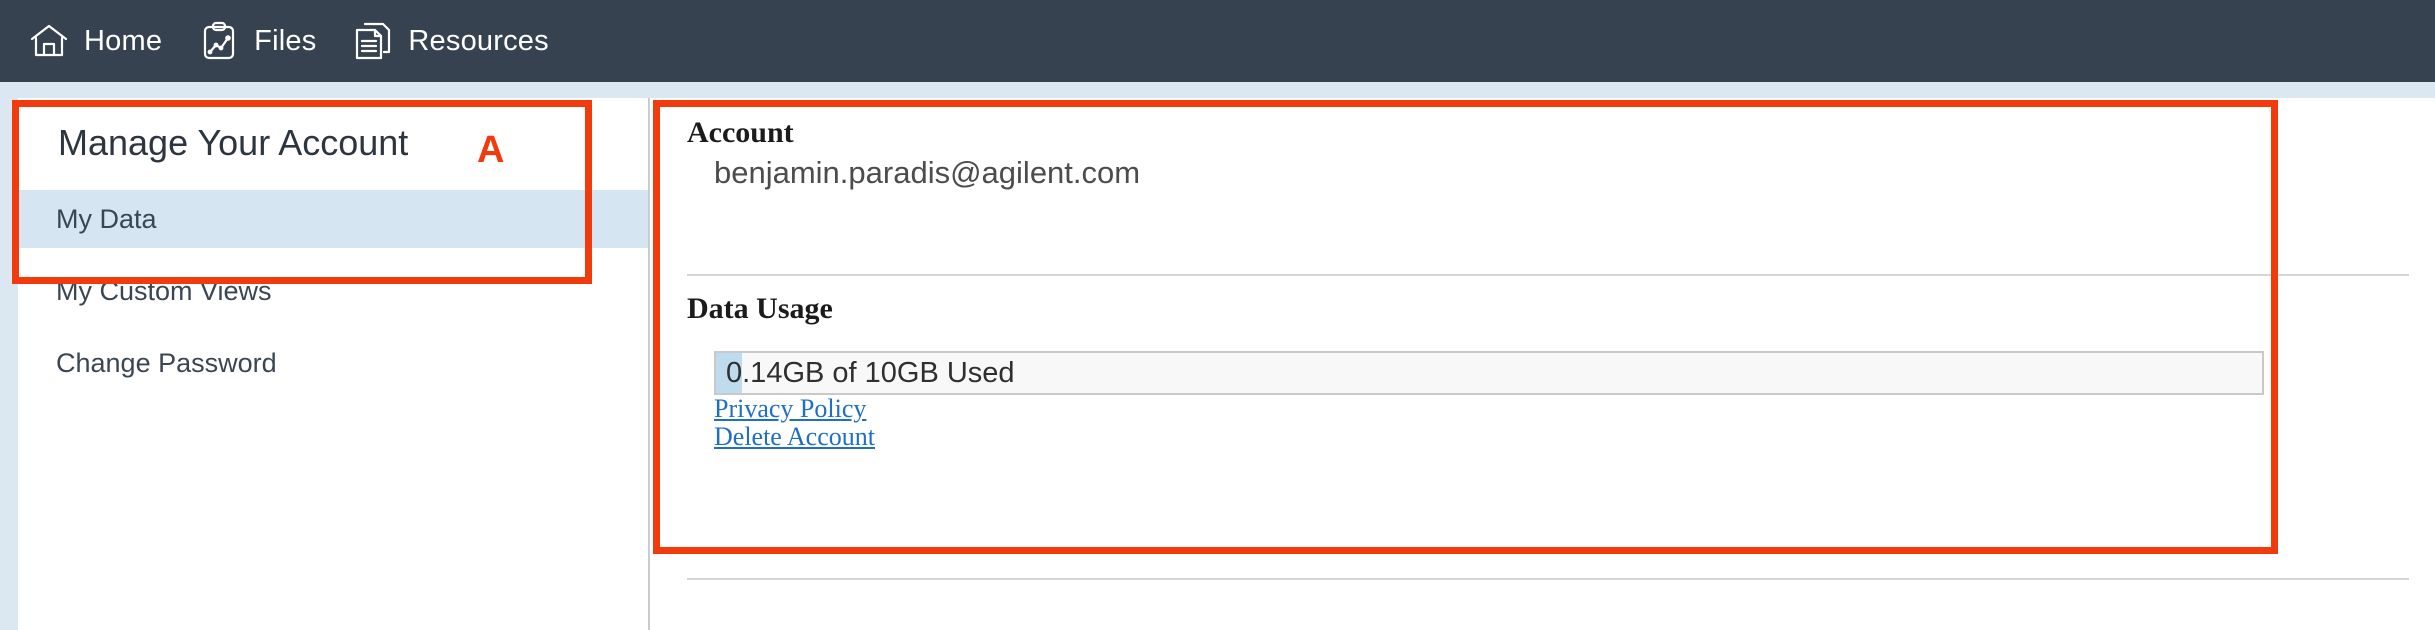 The image size is (2435, 630). What do you see at coordinates (166, 362) in the screenshot?
I see `sidebar-item-label: Change Password` at bounding box center [166, 362].